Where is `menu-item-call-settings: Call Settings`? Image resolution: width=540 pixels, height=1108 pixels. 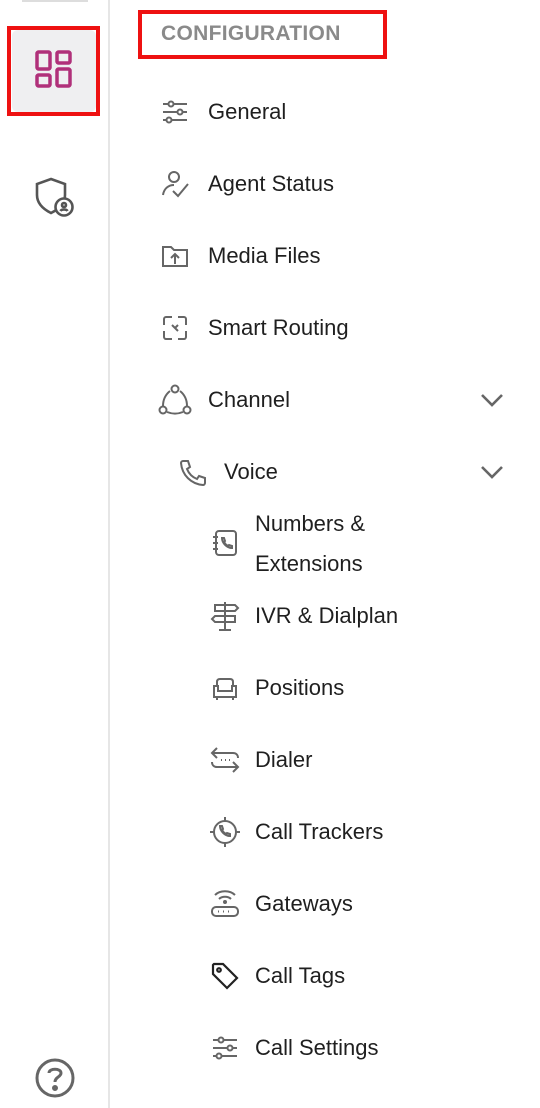 menu-item-call-settings: Call Settings is located at coordinates (374, 1048).